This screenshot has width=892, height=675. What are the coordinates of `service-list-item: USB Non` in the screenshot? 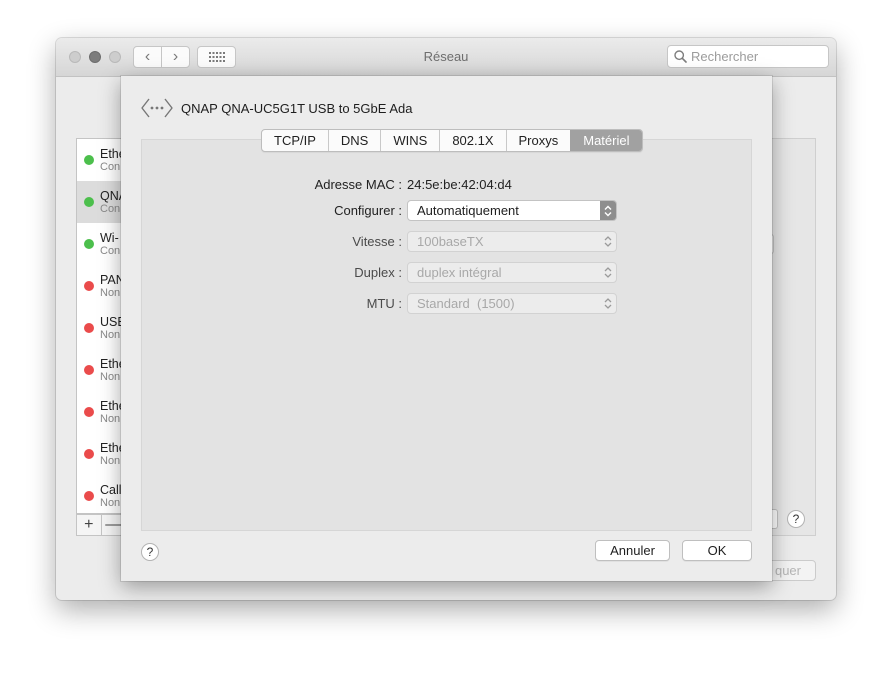 It's located at (101, 328).